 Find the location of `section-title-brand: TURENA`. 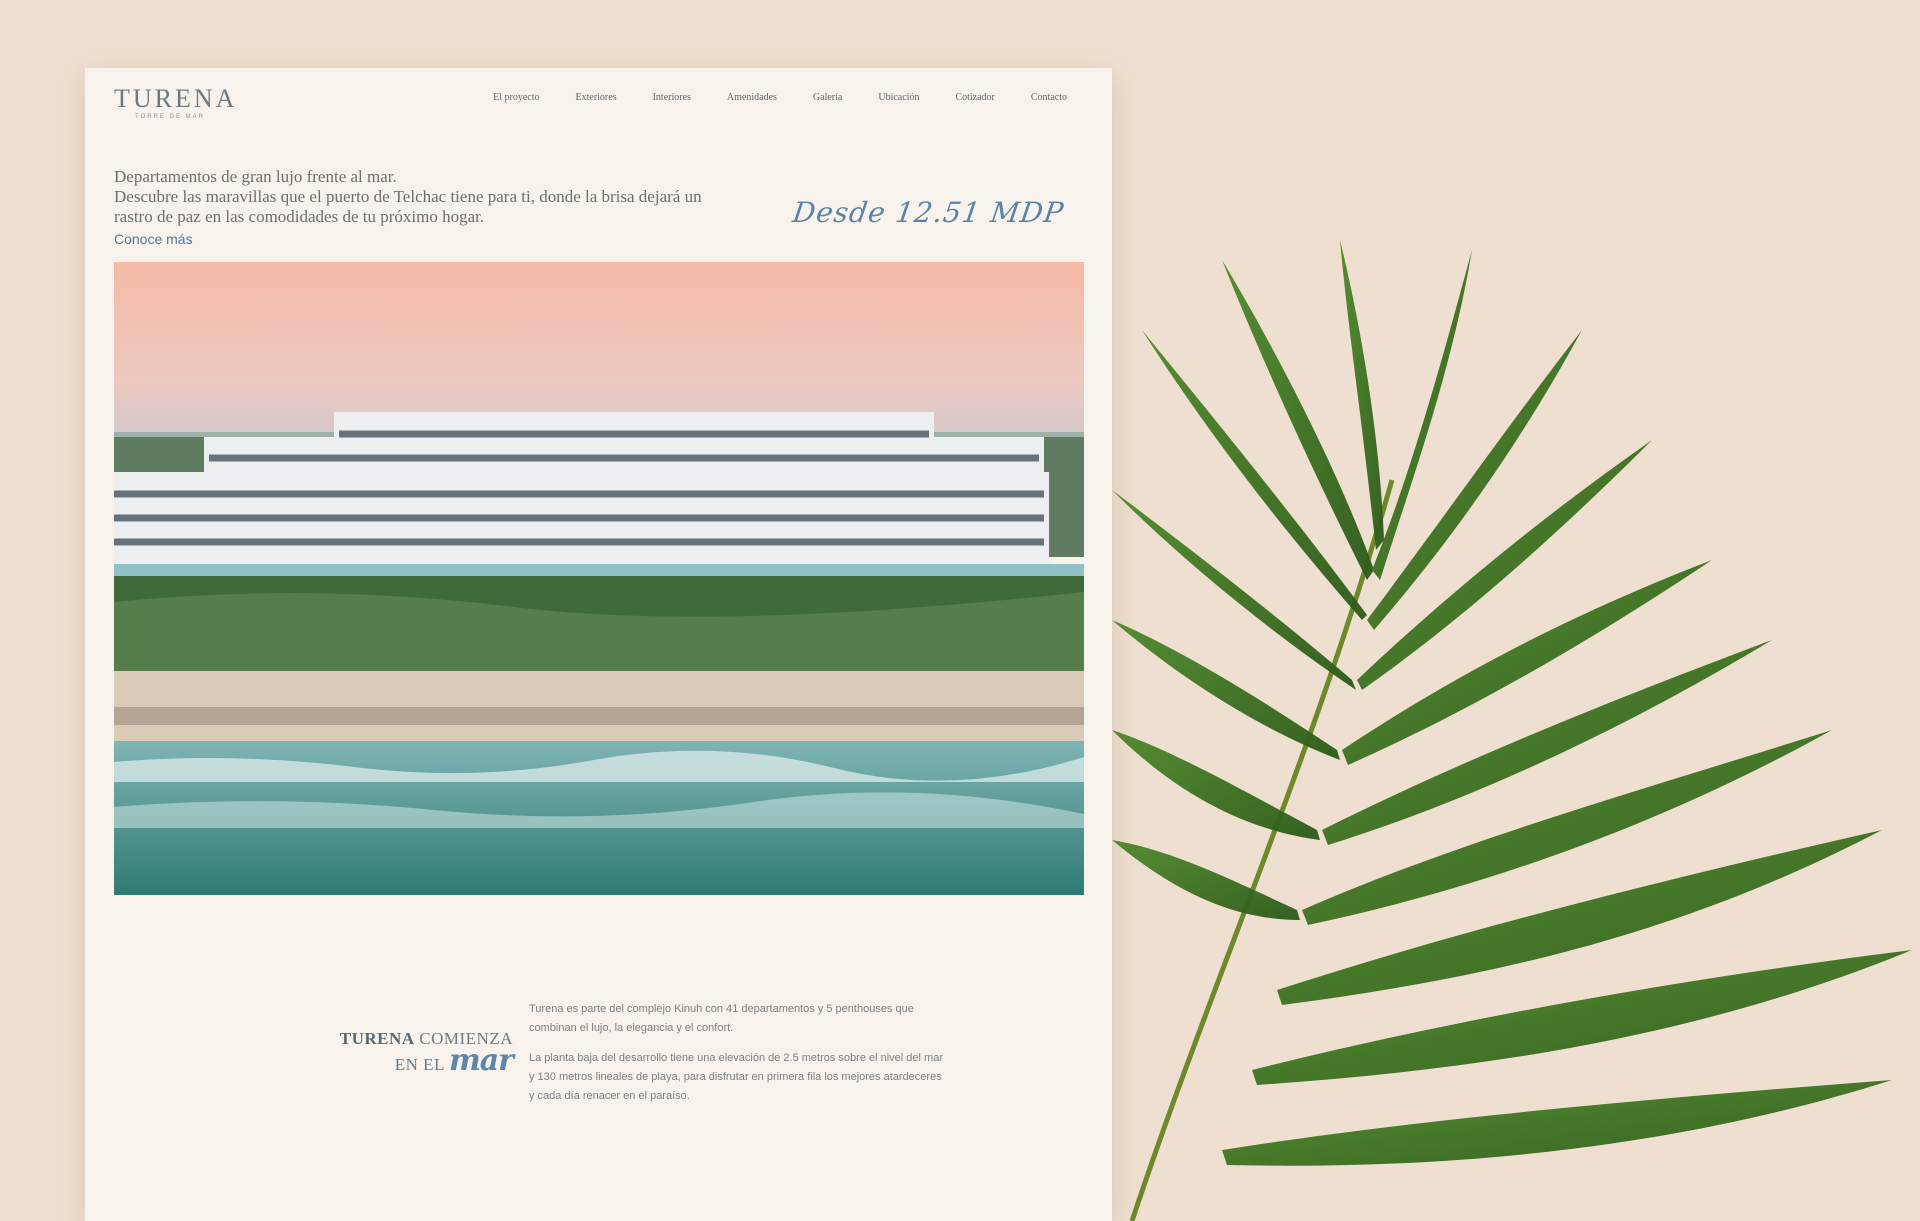

section-title-brand: TURENA is located at coordinates (377, 1038).